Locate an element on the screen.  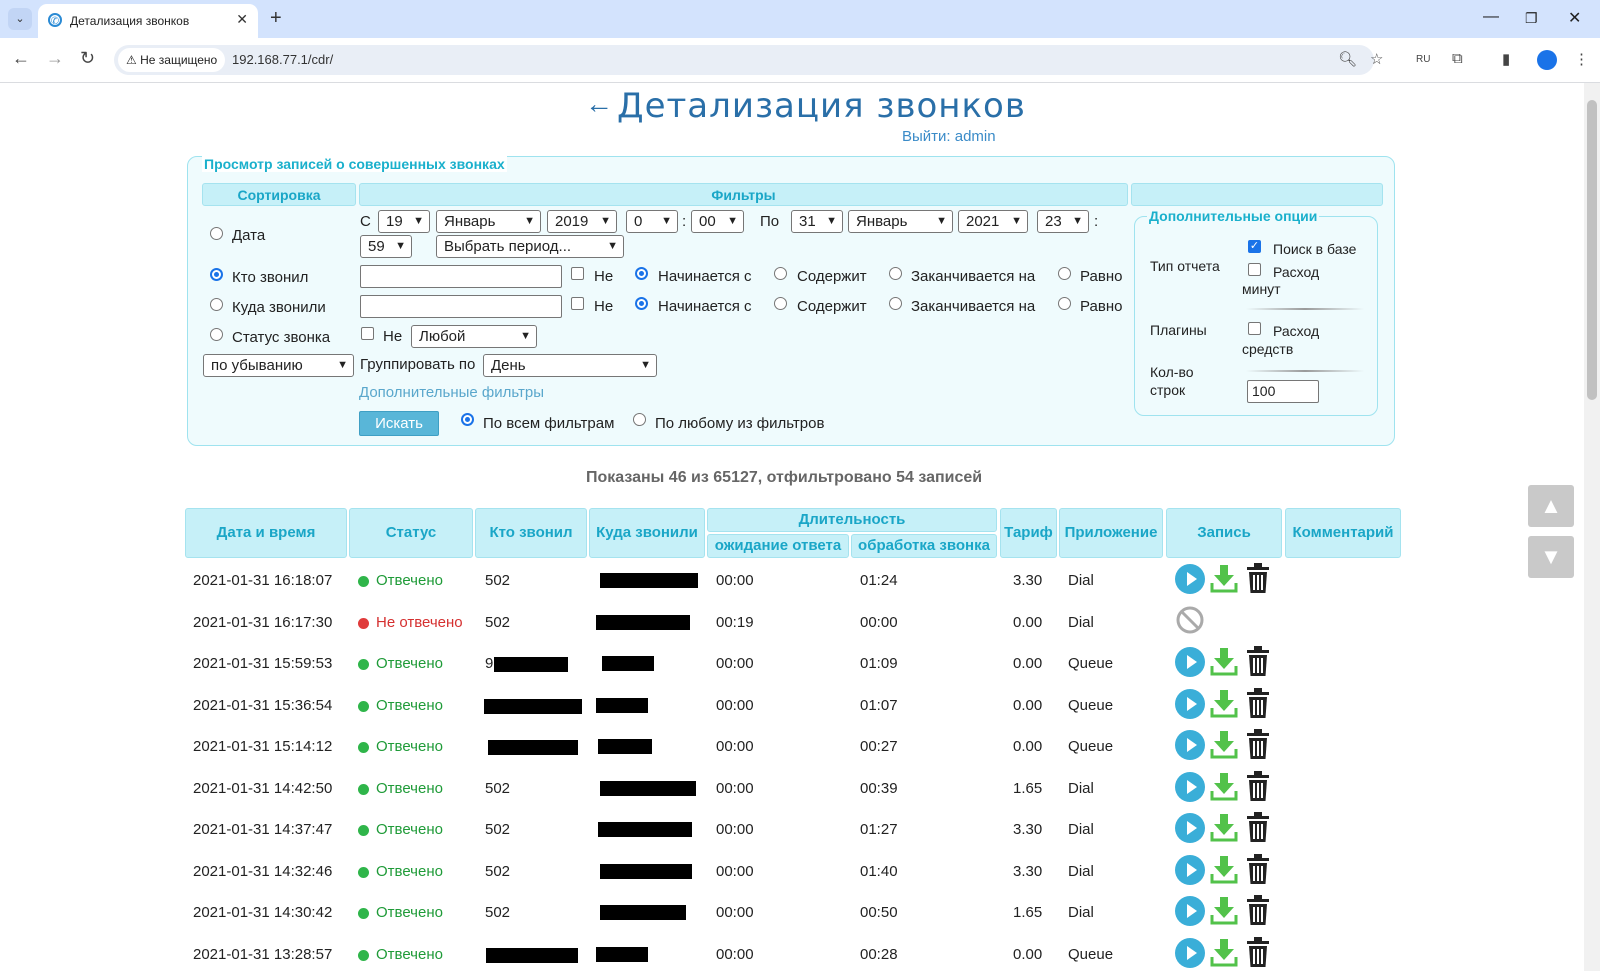
to-month-select: Январь ▼ is located at coordinates (900, 221).